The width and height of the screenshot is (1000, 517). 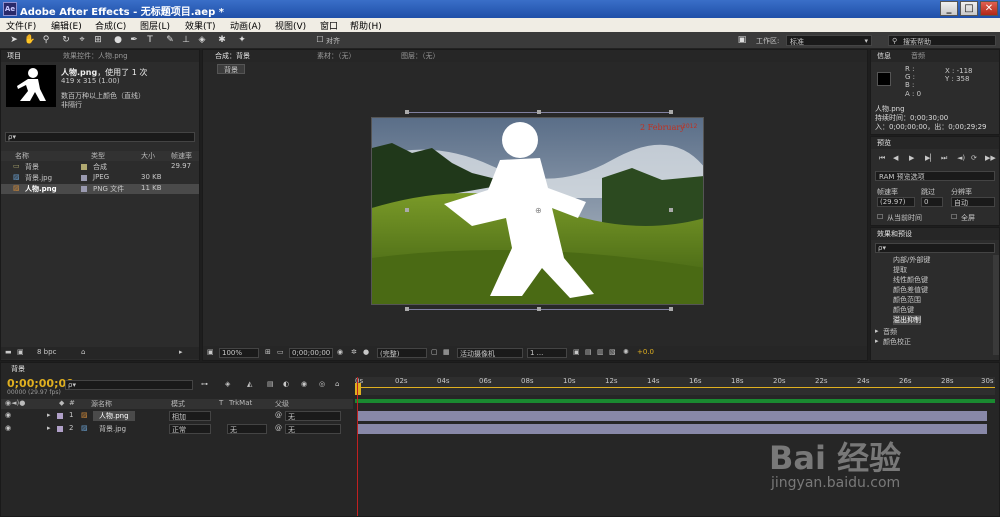 What do you see at coordinates (932, 202) in the screenshot?
I see `skip-select: 0` at bounding box center [932, 202].